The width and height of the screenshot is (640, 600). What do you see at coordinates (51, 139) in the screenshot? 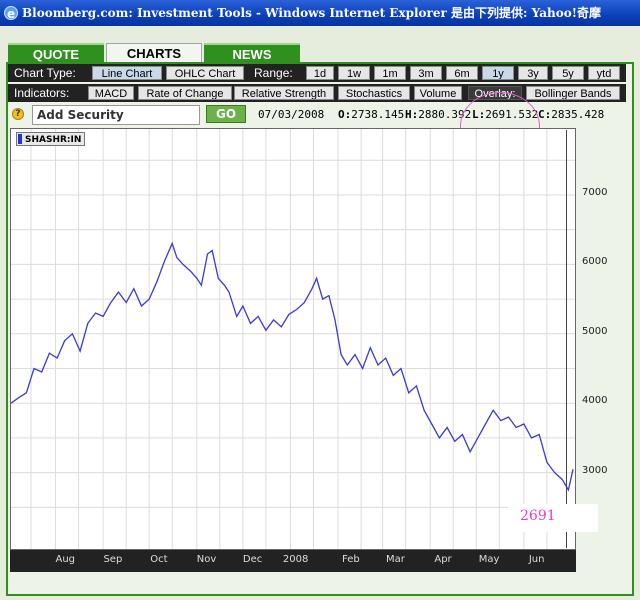
I see `symbol-tag: SHASHR:IN` at bounding box center [51, 139].